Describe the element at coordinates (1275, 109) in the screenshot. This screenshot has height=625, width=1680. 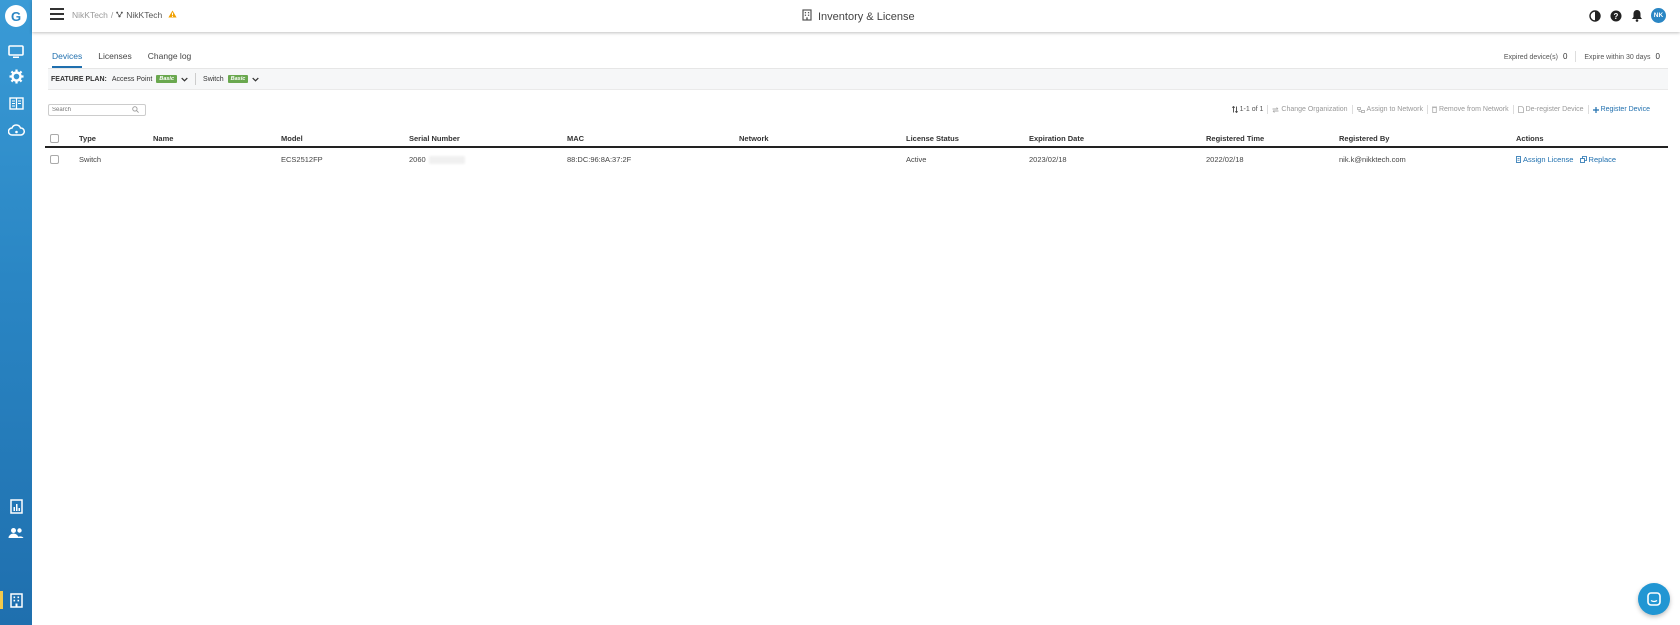
I see `swap-icon` at that location.